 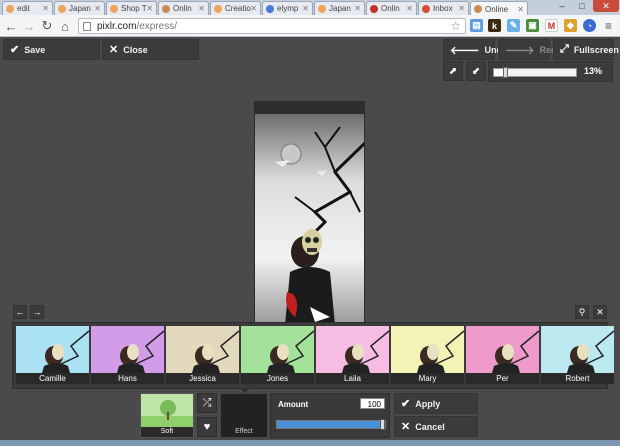 I want to click on home-icon: ⌂, so click(x=65, y=26).